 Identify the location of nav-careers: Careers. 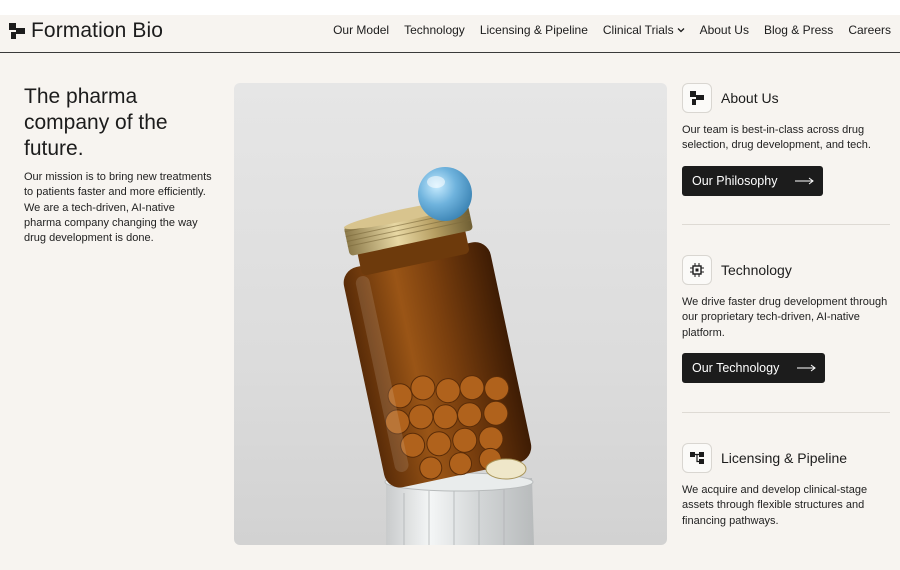
(869, 30).